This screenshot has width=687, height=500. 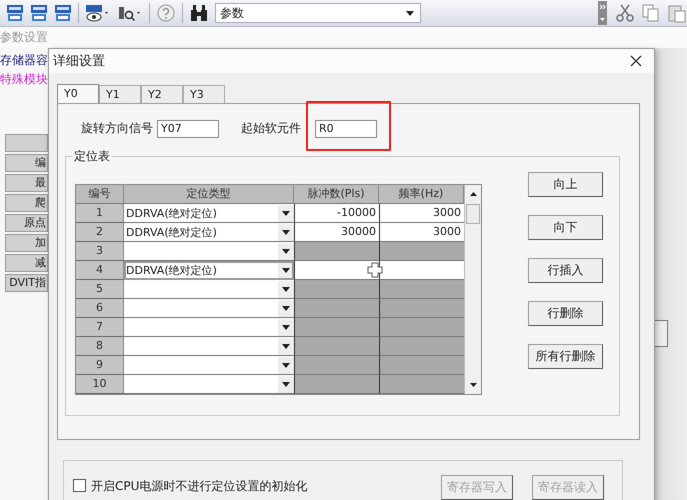 What do you see at coordinates (271, 128) in the screenshot?
I see `field-label: 起始软元件` at bounding box center [271, 128].